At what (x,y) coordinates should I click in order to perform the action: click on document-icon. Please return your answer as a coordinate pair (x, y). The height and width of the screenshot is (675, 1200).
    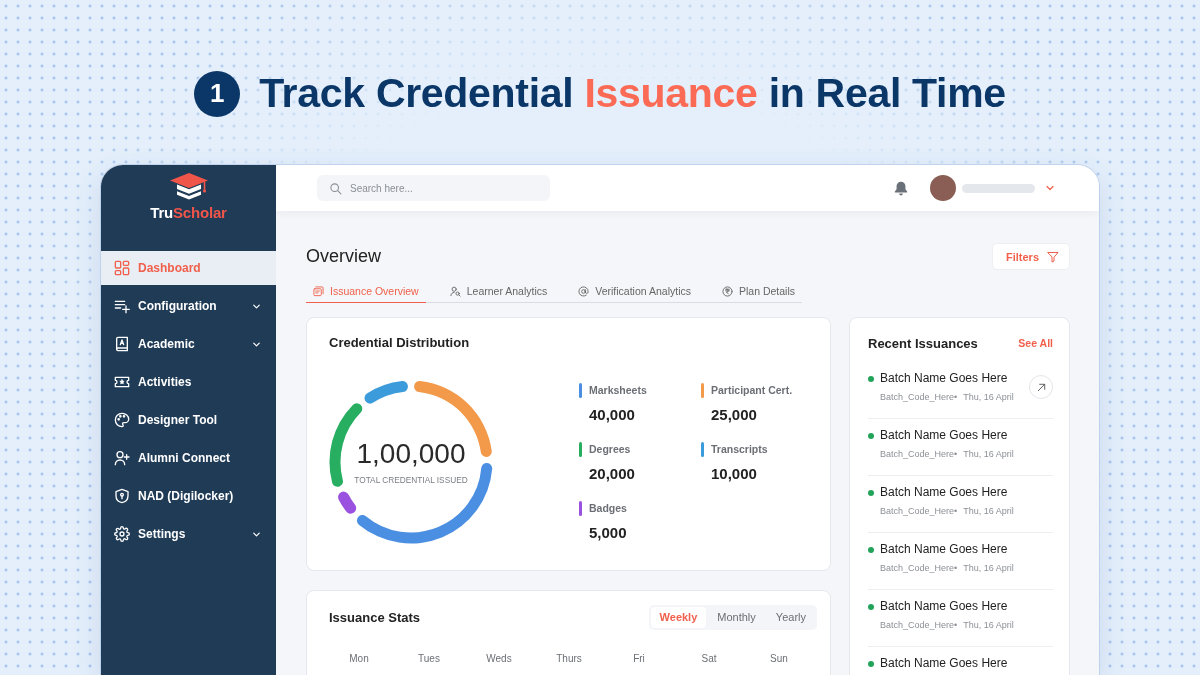
    Looking at the image, I should click on (318, 291).